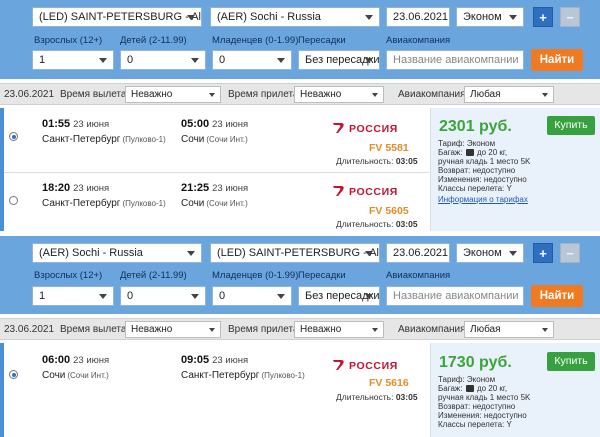  What do you see at coordinates (104, 139) in the screenshot?
I see `departure-city: Санкт-Петербург (Пулково-1)` at bounding box center [104, 139].